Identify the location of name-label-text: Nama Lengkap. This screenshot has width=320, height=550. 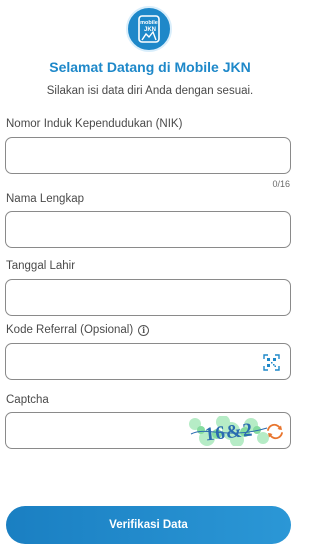
(45, 199).